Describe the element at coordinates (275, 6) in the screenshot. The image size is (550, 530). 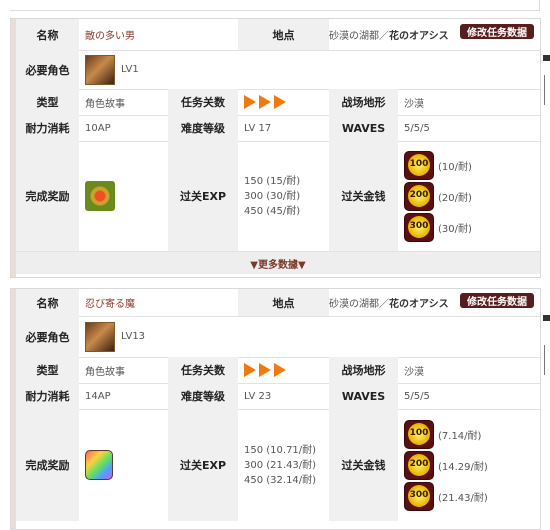
I see `previous-block-edge` at that location.